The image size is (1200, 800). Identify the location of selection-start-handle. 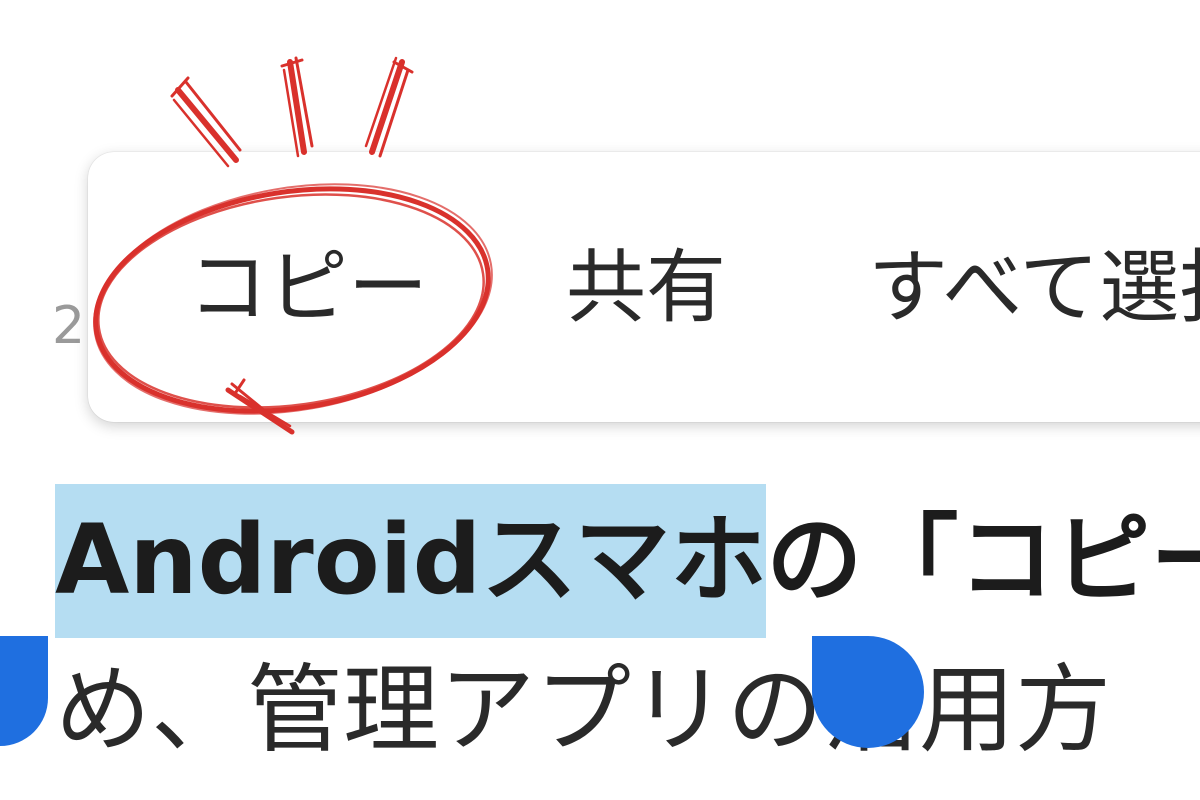
(24, 691).